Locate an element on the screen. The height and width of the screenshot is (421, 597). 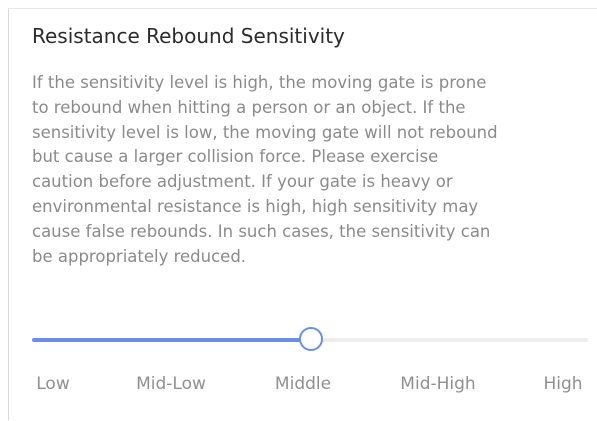
setting-title: Resistance Rebound Sensitivity is located at coordinates (188, 36).